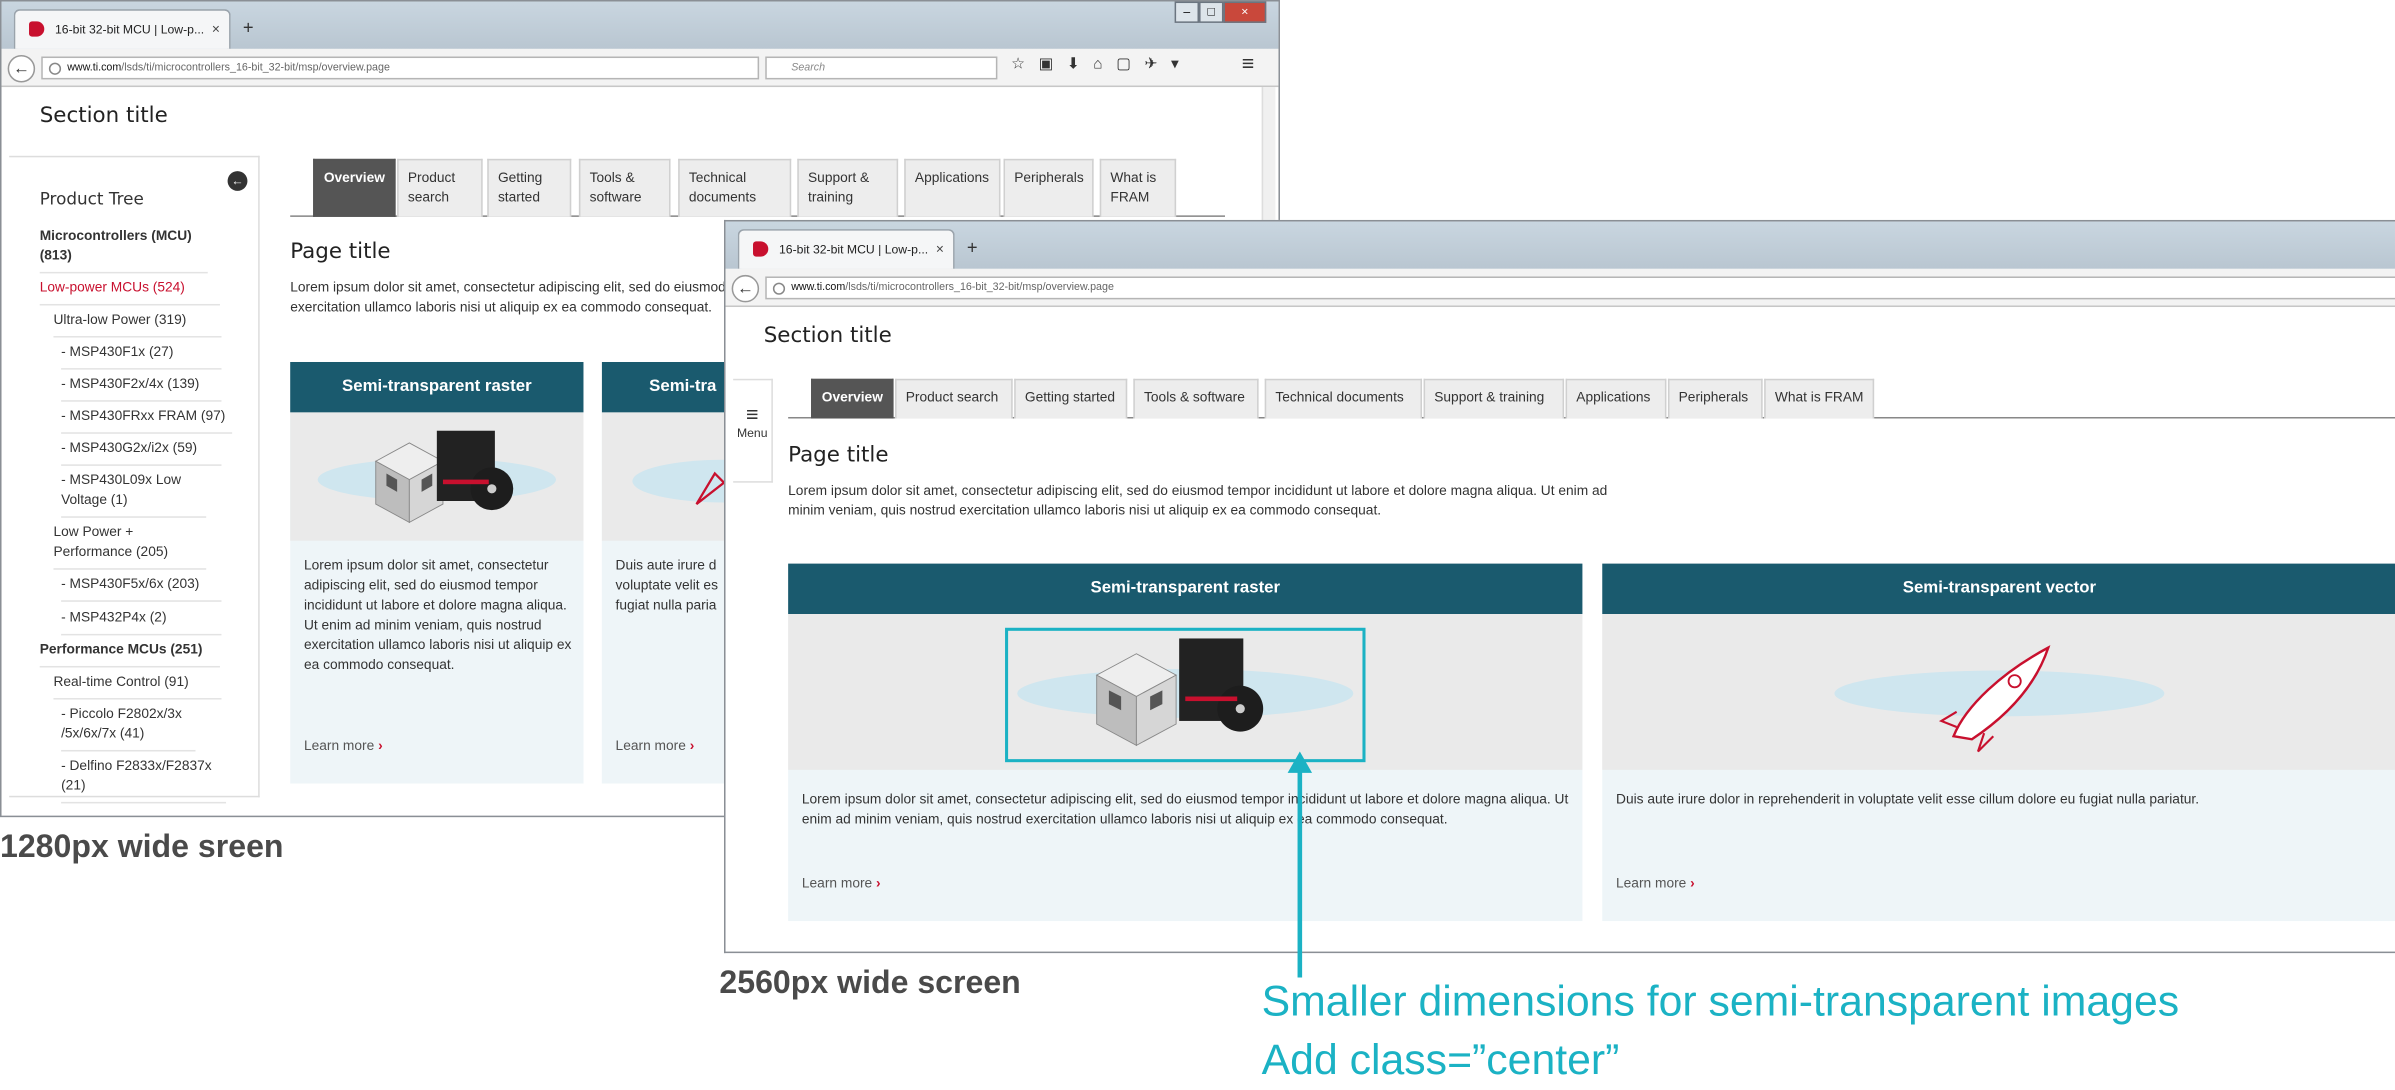 This screenshot has width=2395, height=1090. Describe the element at coordinates (640, 25) in the screenshot. I see `tab-strip: 16-bit 32-bit MCU | Low-p... × + – □ ×` at that location.